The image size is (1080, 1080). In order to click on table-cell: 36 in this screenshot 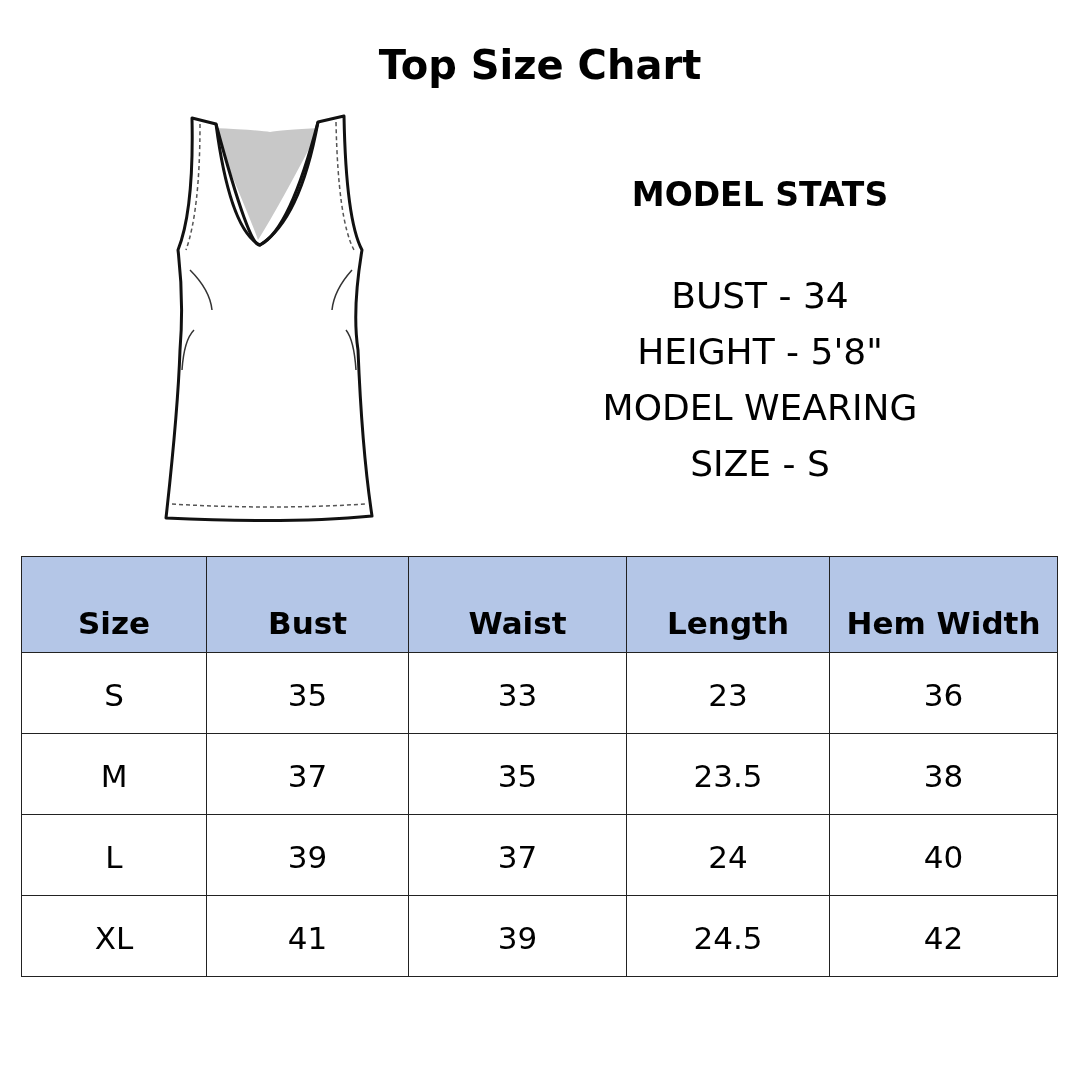, I will do `click(943, 693)`.